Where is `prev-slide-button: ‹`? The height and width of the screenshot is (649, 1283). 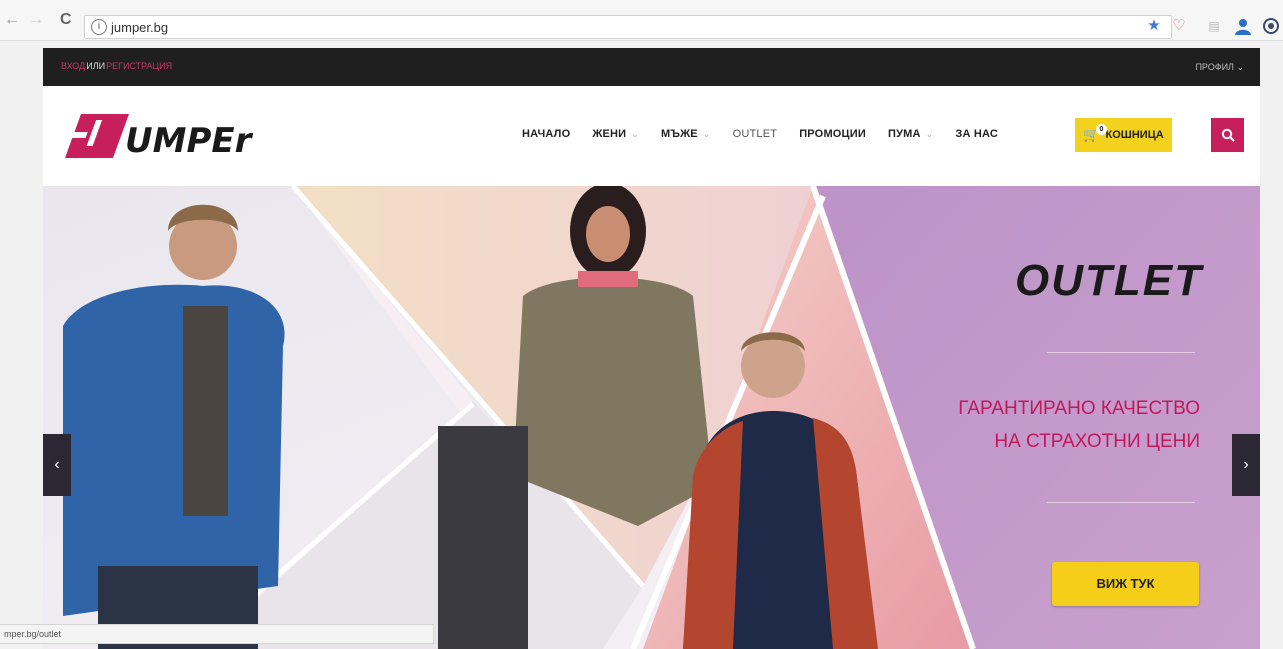
prev-slide-button: ‹ is located at coordinates (57, 465).